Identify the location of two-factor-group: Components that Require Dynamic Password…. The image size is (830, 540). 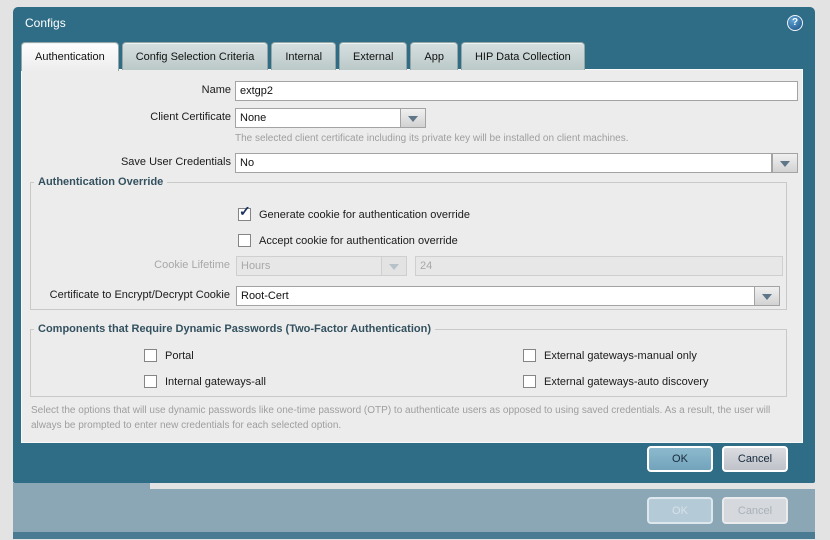
(408, 360).